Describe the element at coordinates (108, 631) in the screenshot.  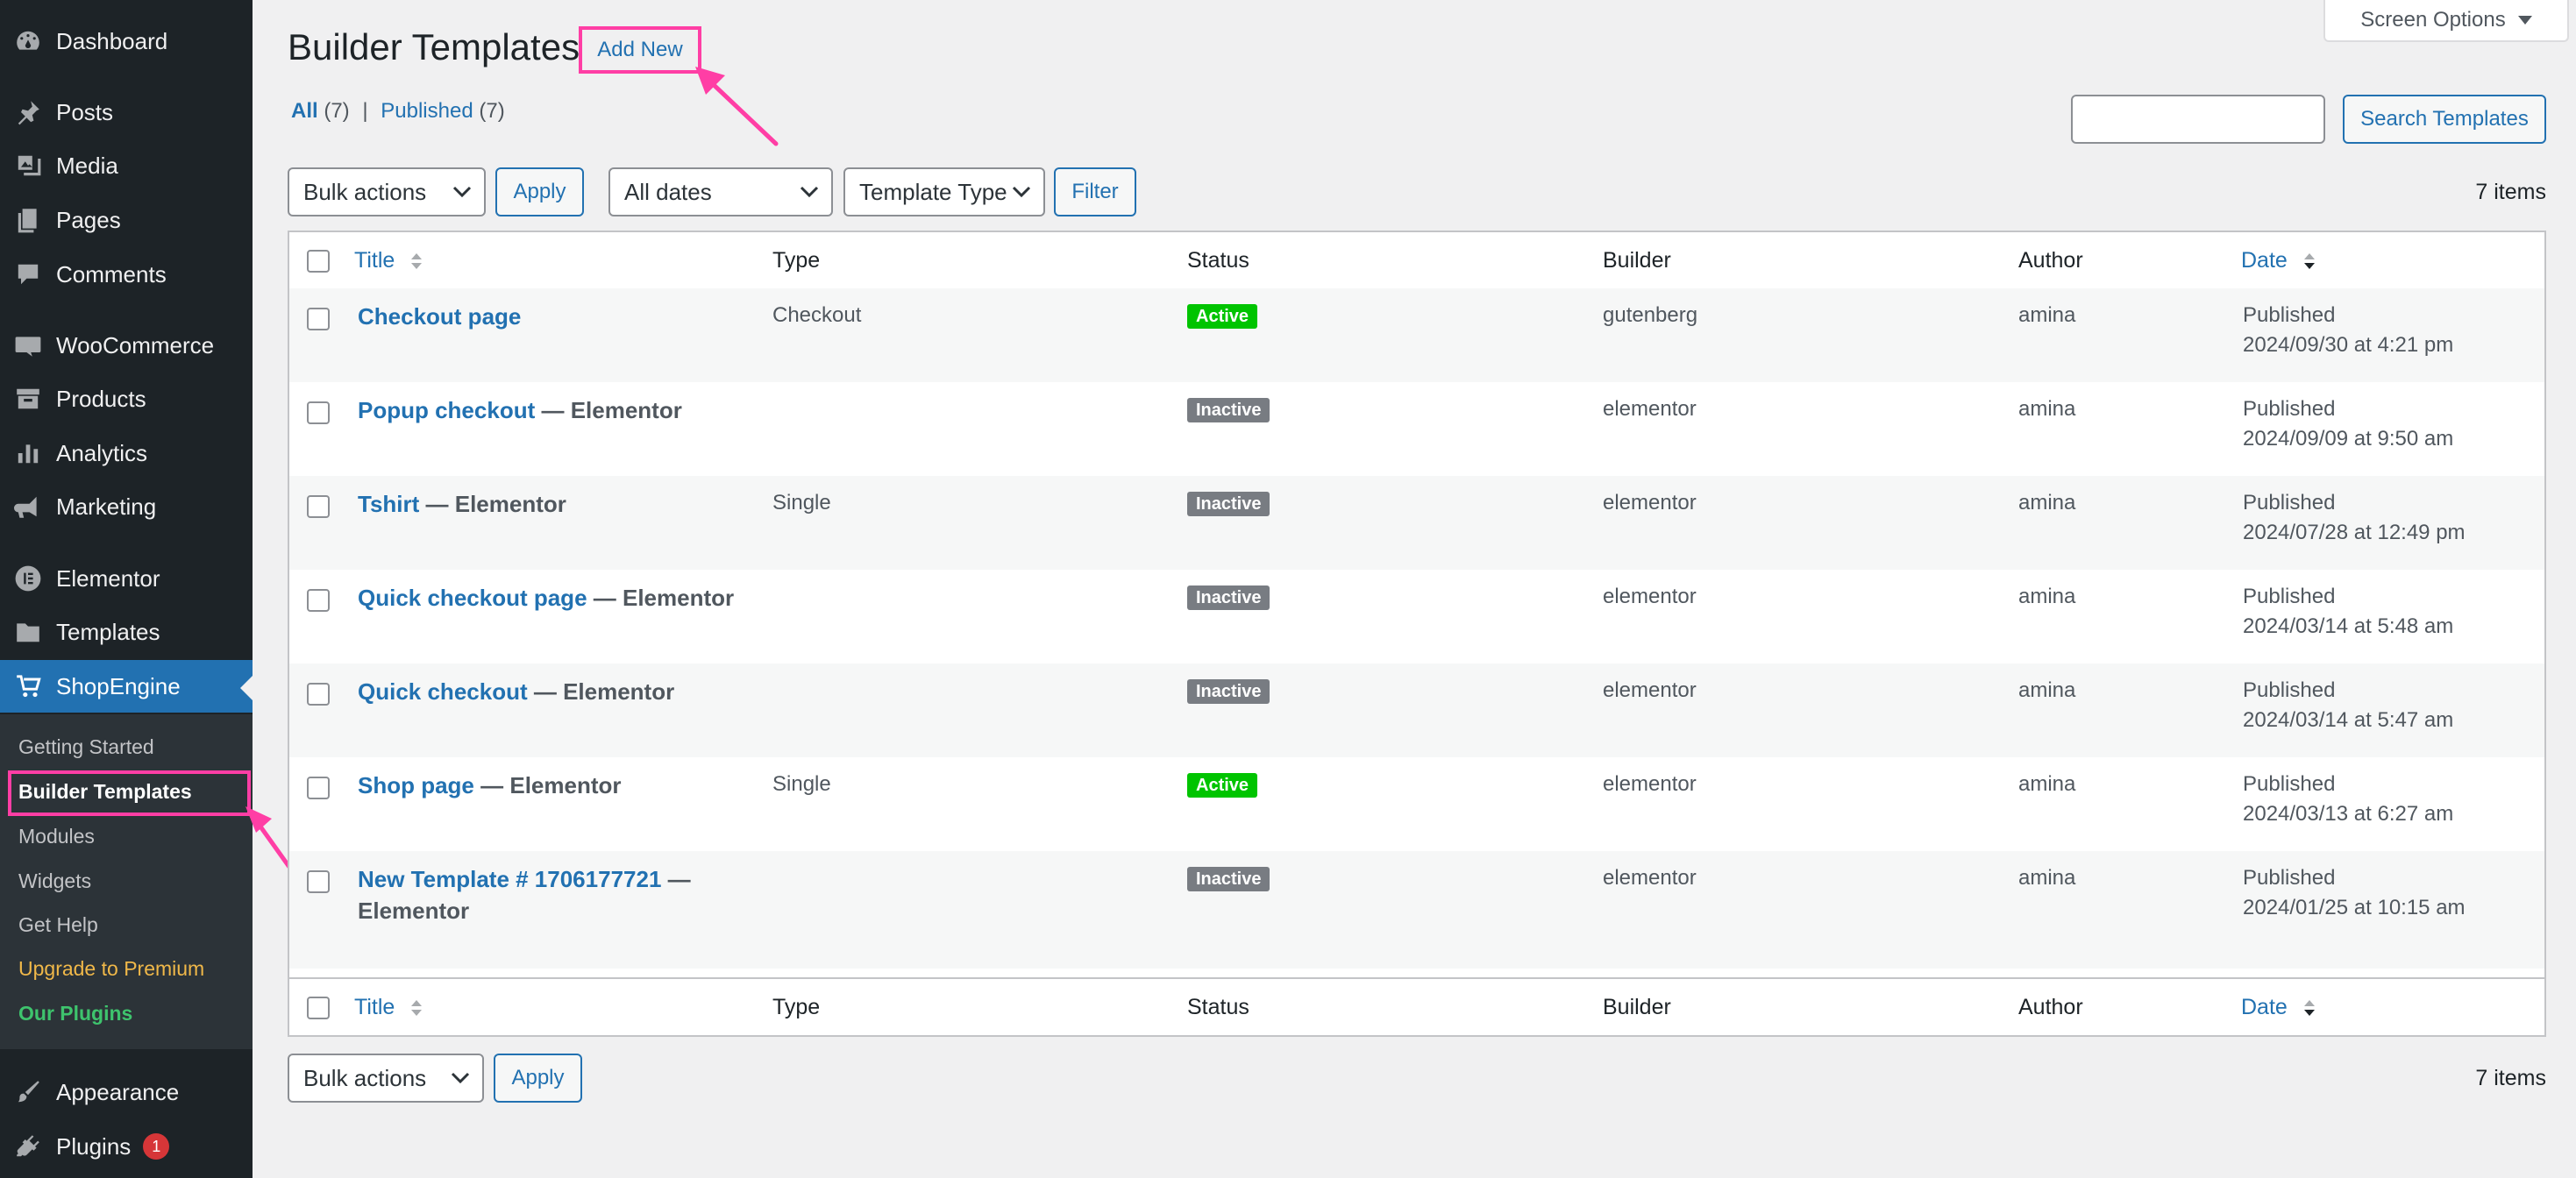
I see `sidebar-item-label: Templates` at that location.